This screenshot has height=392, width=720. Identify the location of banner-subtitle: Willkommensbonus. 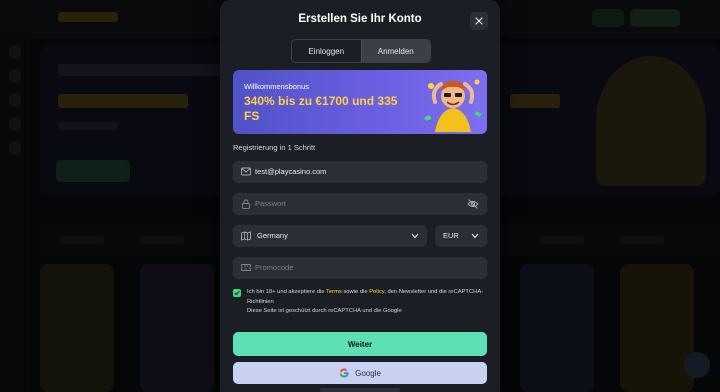
(277, 86).